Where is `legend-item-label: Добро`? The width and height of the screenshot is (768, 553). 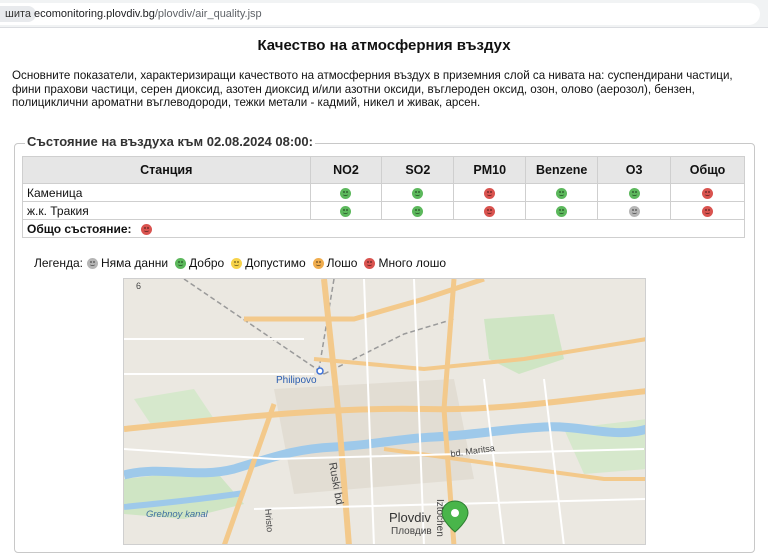 legend-item-label: Добро is located at coordinates (207, 263).